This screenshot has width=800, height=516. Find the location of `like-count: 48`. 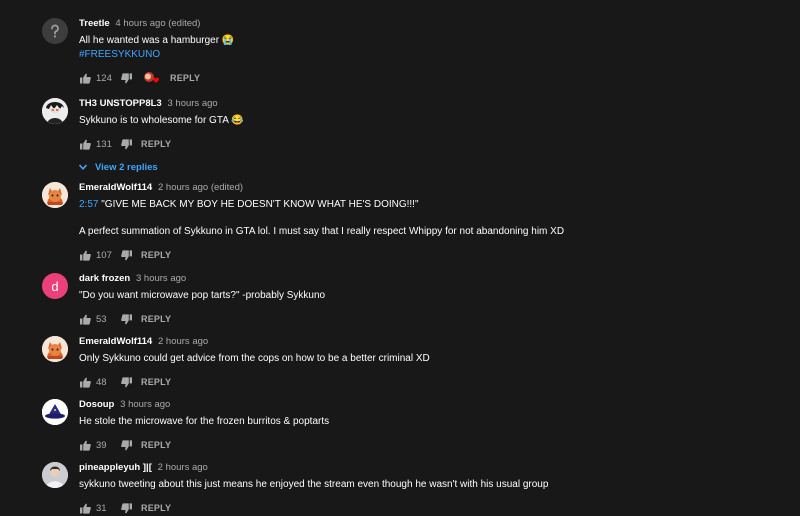

like-count: 48 is located at coordinates (101, 382).